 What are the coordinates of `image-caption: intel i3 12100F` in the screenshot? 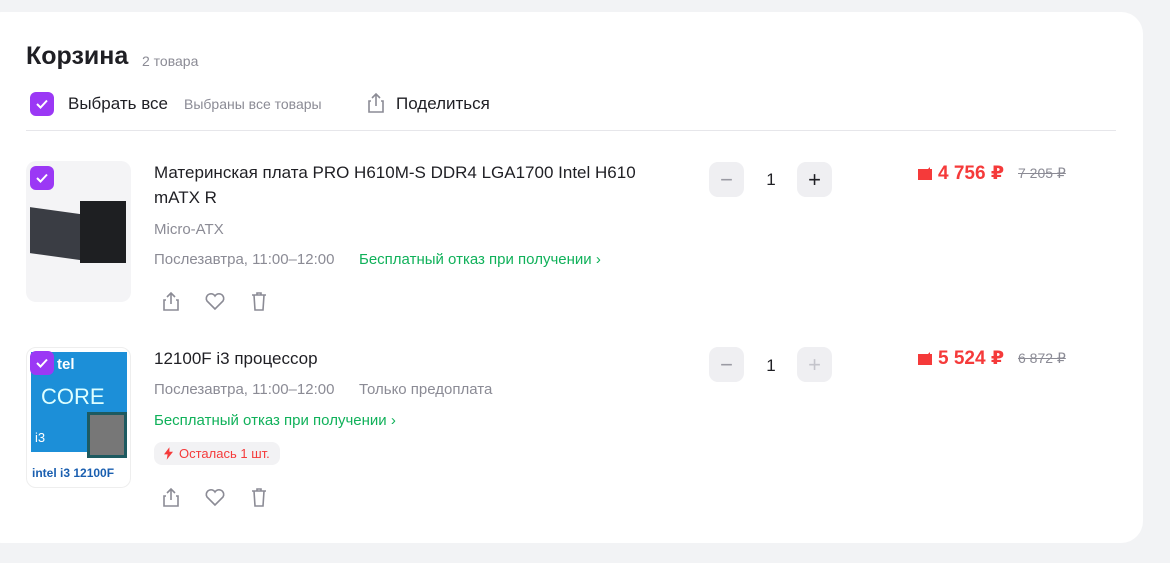 It's located at (73, 473).